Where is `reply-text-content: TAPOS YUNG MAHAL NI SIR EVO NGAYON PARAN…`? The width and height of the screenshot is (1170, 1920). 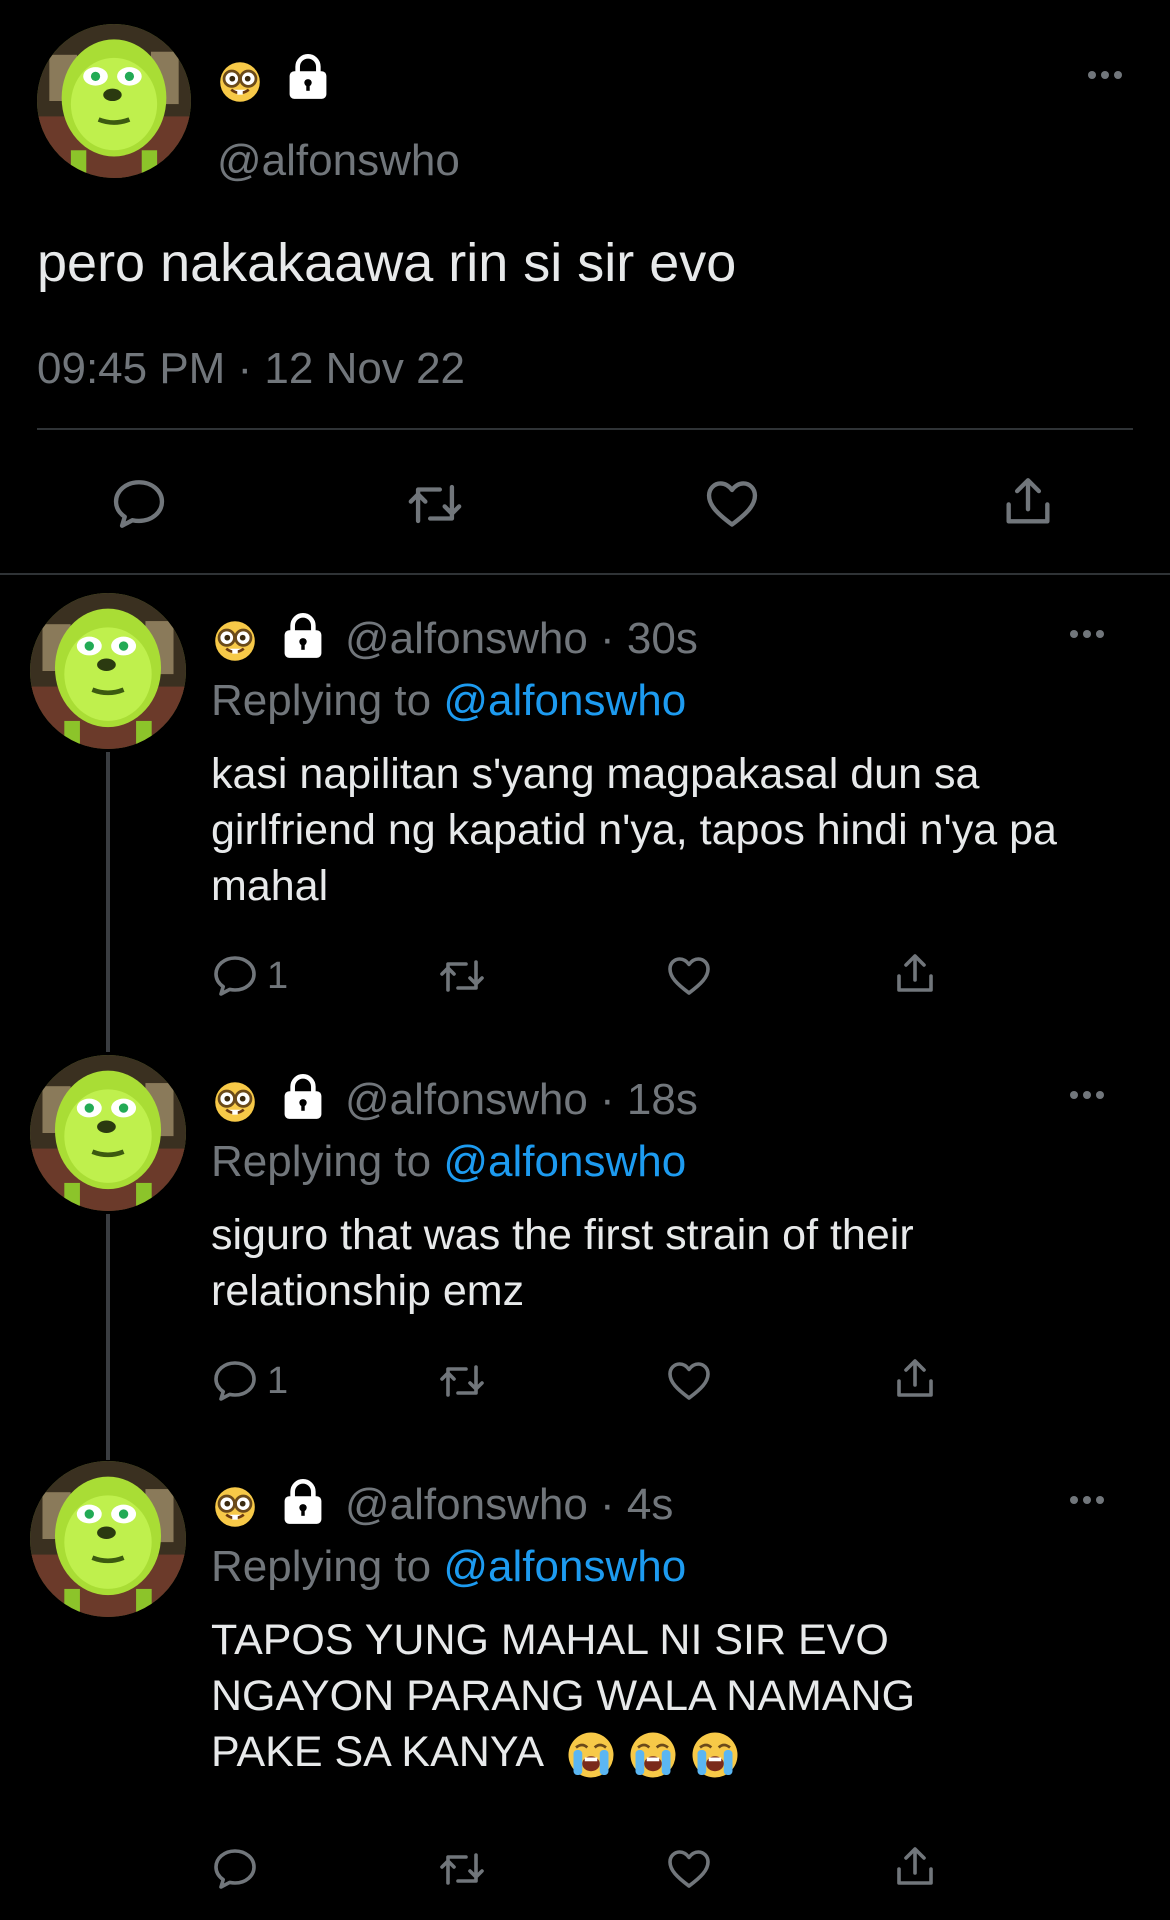 reply-text-content: TAPOS YUNG MAHAL NI SIR EVO NGAYON PARAN… is located at coordinates (563, 1696).